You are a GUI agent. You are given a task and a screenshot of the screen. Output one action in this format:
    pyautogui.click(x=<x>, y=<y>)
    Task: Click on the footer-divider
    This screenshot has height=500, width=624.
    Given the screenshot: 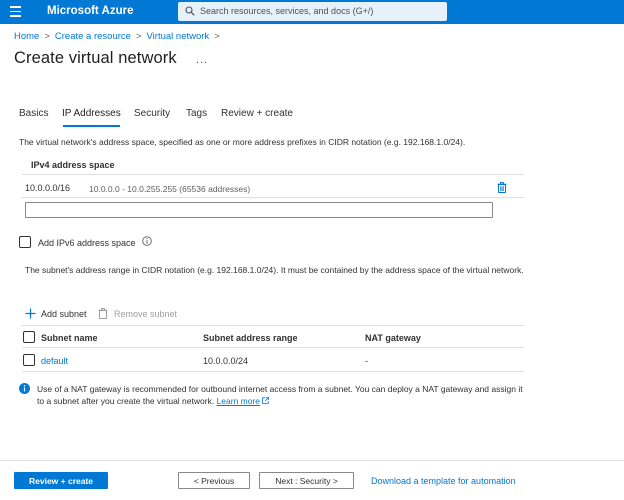 What is the action you would take?
    pyautogui.click(x=312, y=460)
    